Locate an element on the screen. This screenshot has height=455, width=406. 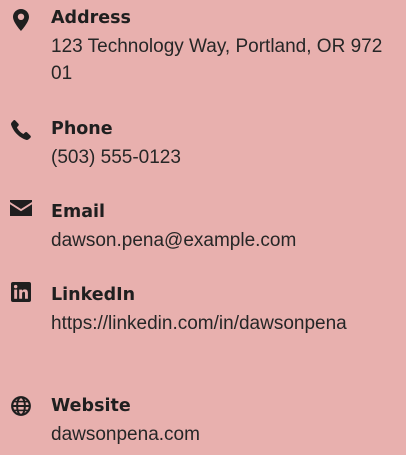
contact-item-phone: Phone (503) 555-0123 is located at coordinates (203, 146).